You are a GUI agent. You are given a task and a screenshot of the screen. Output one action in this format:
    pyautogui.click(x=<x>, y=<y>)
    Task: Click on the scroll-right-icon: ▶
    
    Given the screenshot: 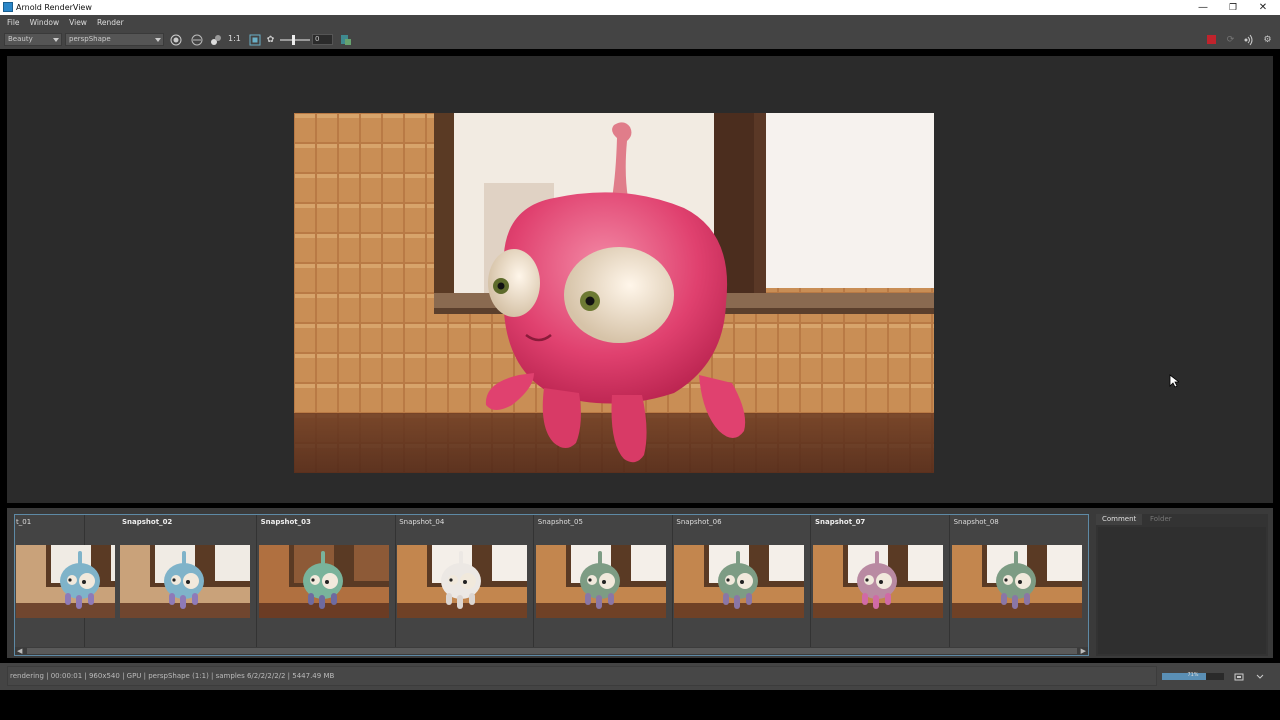 What is the action you would take?
    pyautogui.click(x=1083, y=651)
    